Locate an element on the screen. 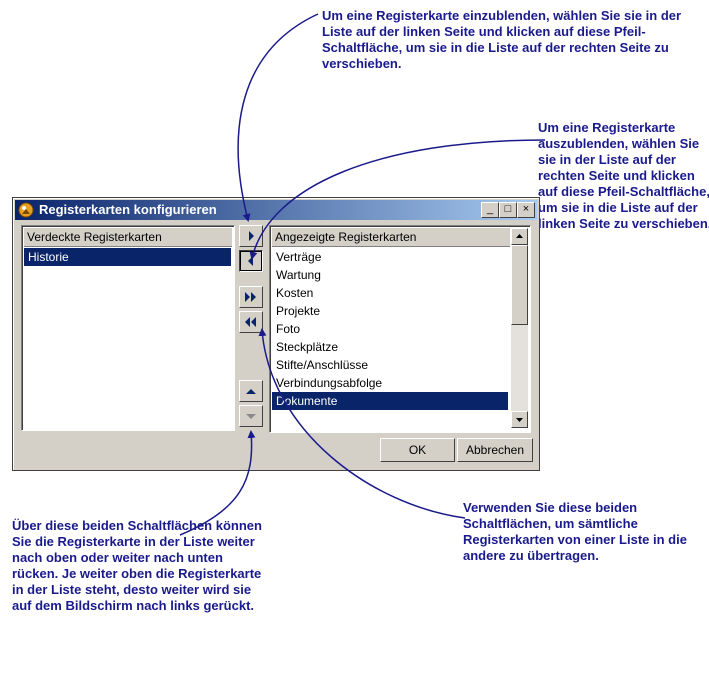 This screenshot has width=709, height=684. arrow-to-move-right-button is located at coordinates (278, 117).